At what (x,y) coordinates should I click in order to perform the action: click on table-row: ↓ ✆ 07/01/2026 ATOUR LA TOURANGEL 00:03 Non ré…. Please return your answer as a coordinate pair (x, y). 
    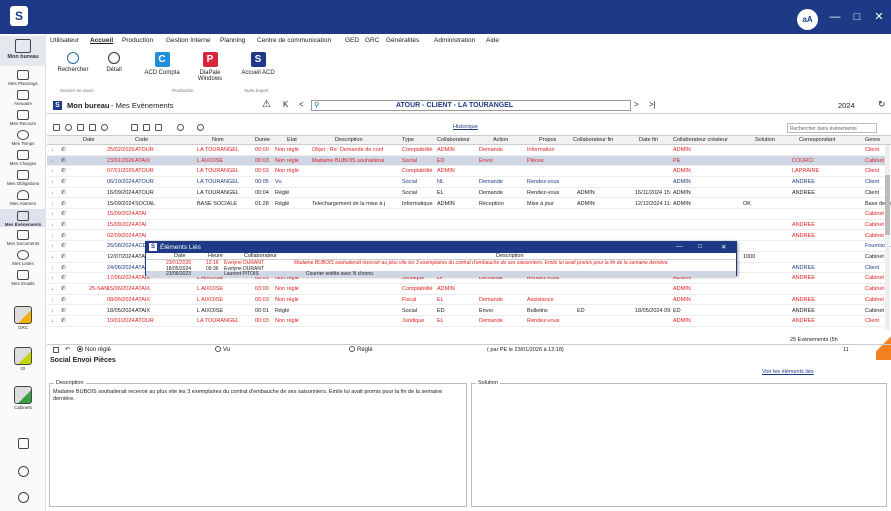
    Looking at the image, I should click on (467, 171).